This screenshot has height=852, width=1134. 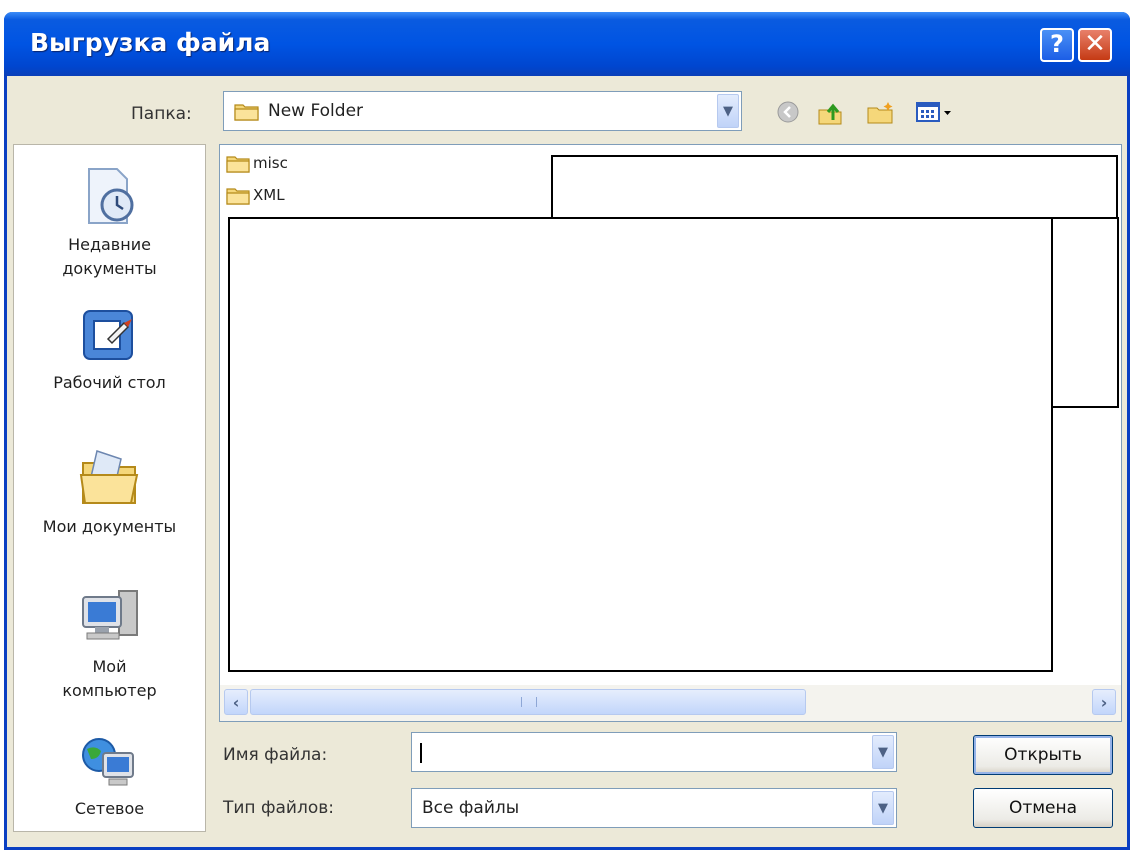 I want to click on list-item: misc, so click(x=257, y=163).